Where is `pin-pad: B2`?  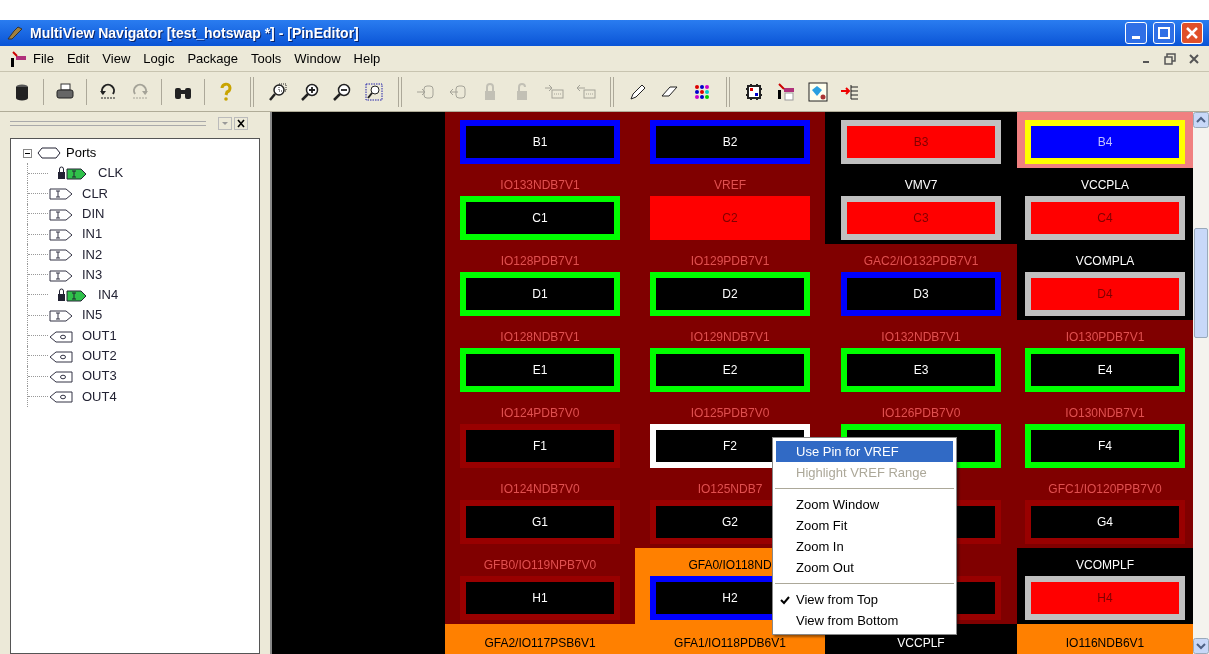
pin-pad: B2 is located at coordinates (730, 142).